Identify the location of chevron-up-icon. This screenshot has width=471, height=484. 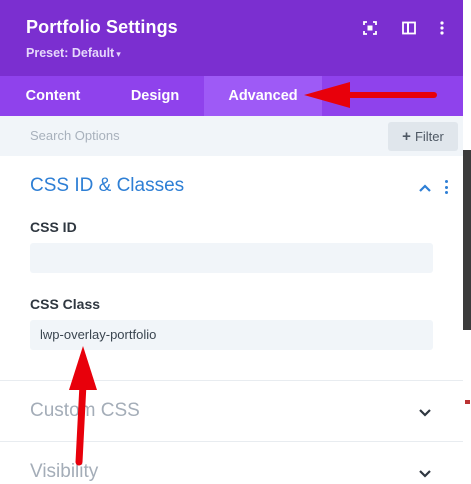
(425, 188).